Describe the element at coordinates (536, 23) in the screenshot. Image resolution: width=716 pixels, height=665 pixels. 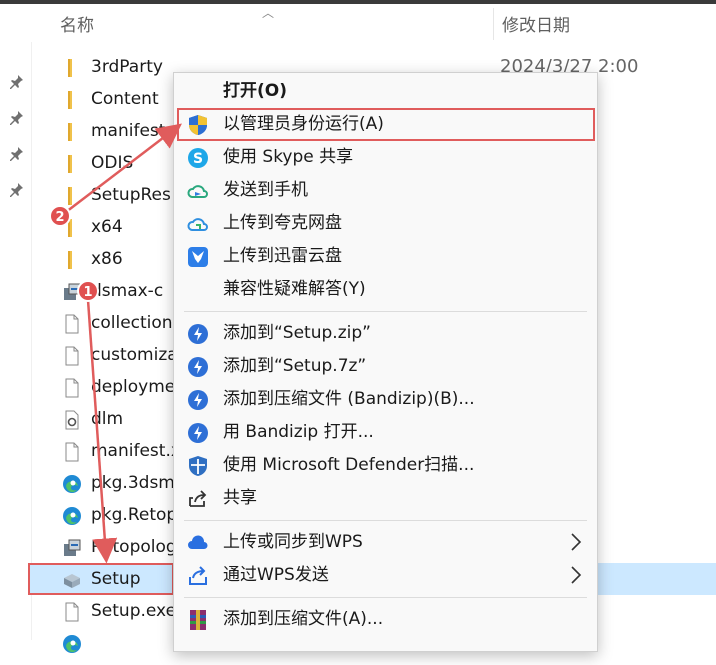
I see `date-column-header: 修改日期` at that location.